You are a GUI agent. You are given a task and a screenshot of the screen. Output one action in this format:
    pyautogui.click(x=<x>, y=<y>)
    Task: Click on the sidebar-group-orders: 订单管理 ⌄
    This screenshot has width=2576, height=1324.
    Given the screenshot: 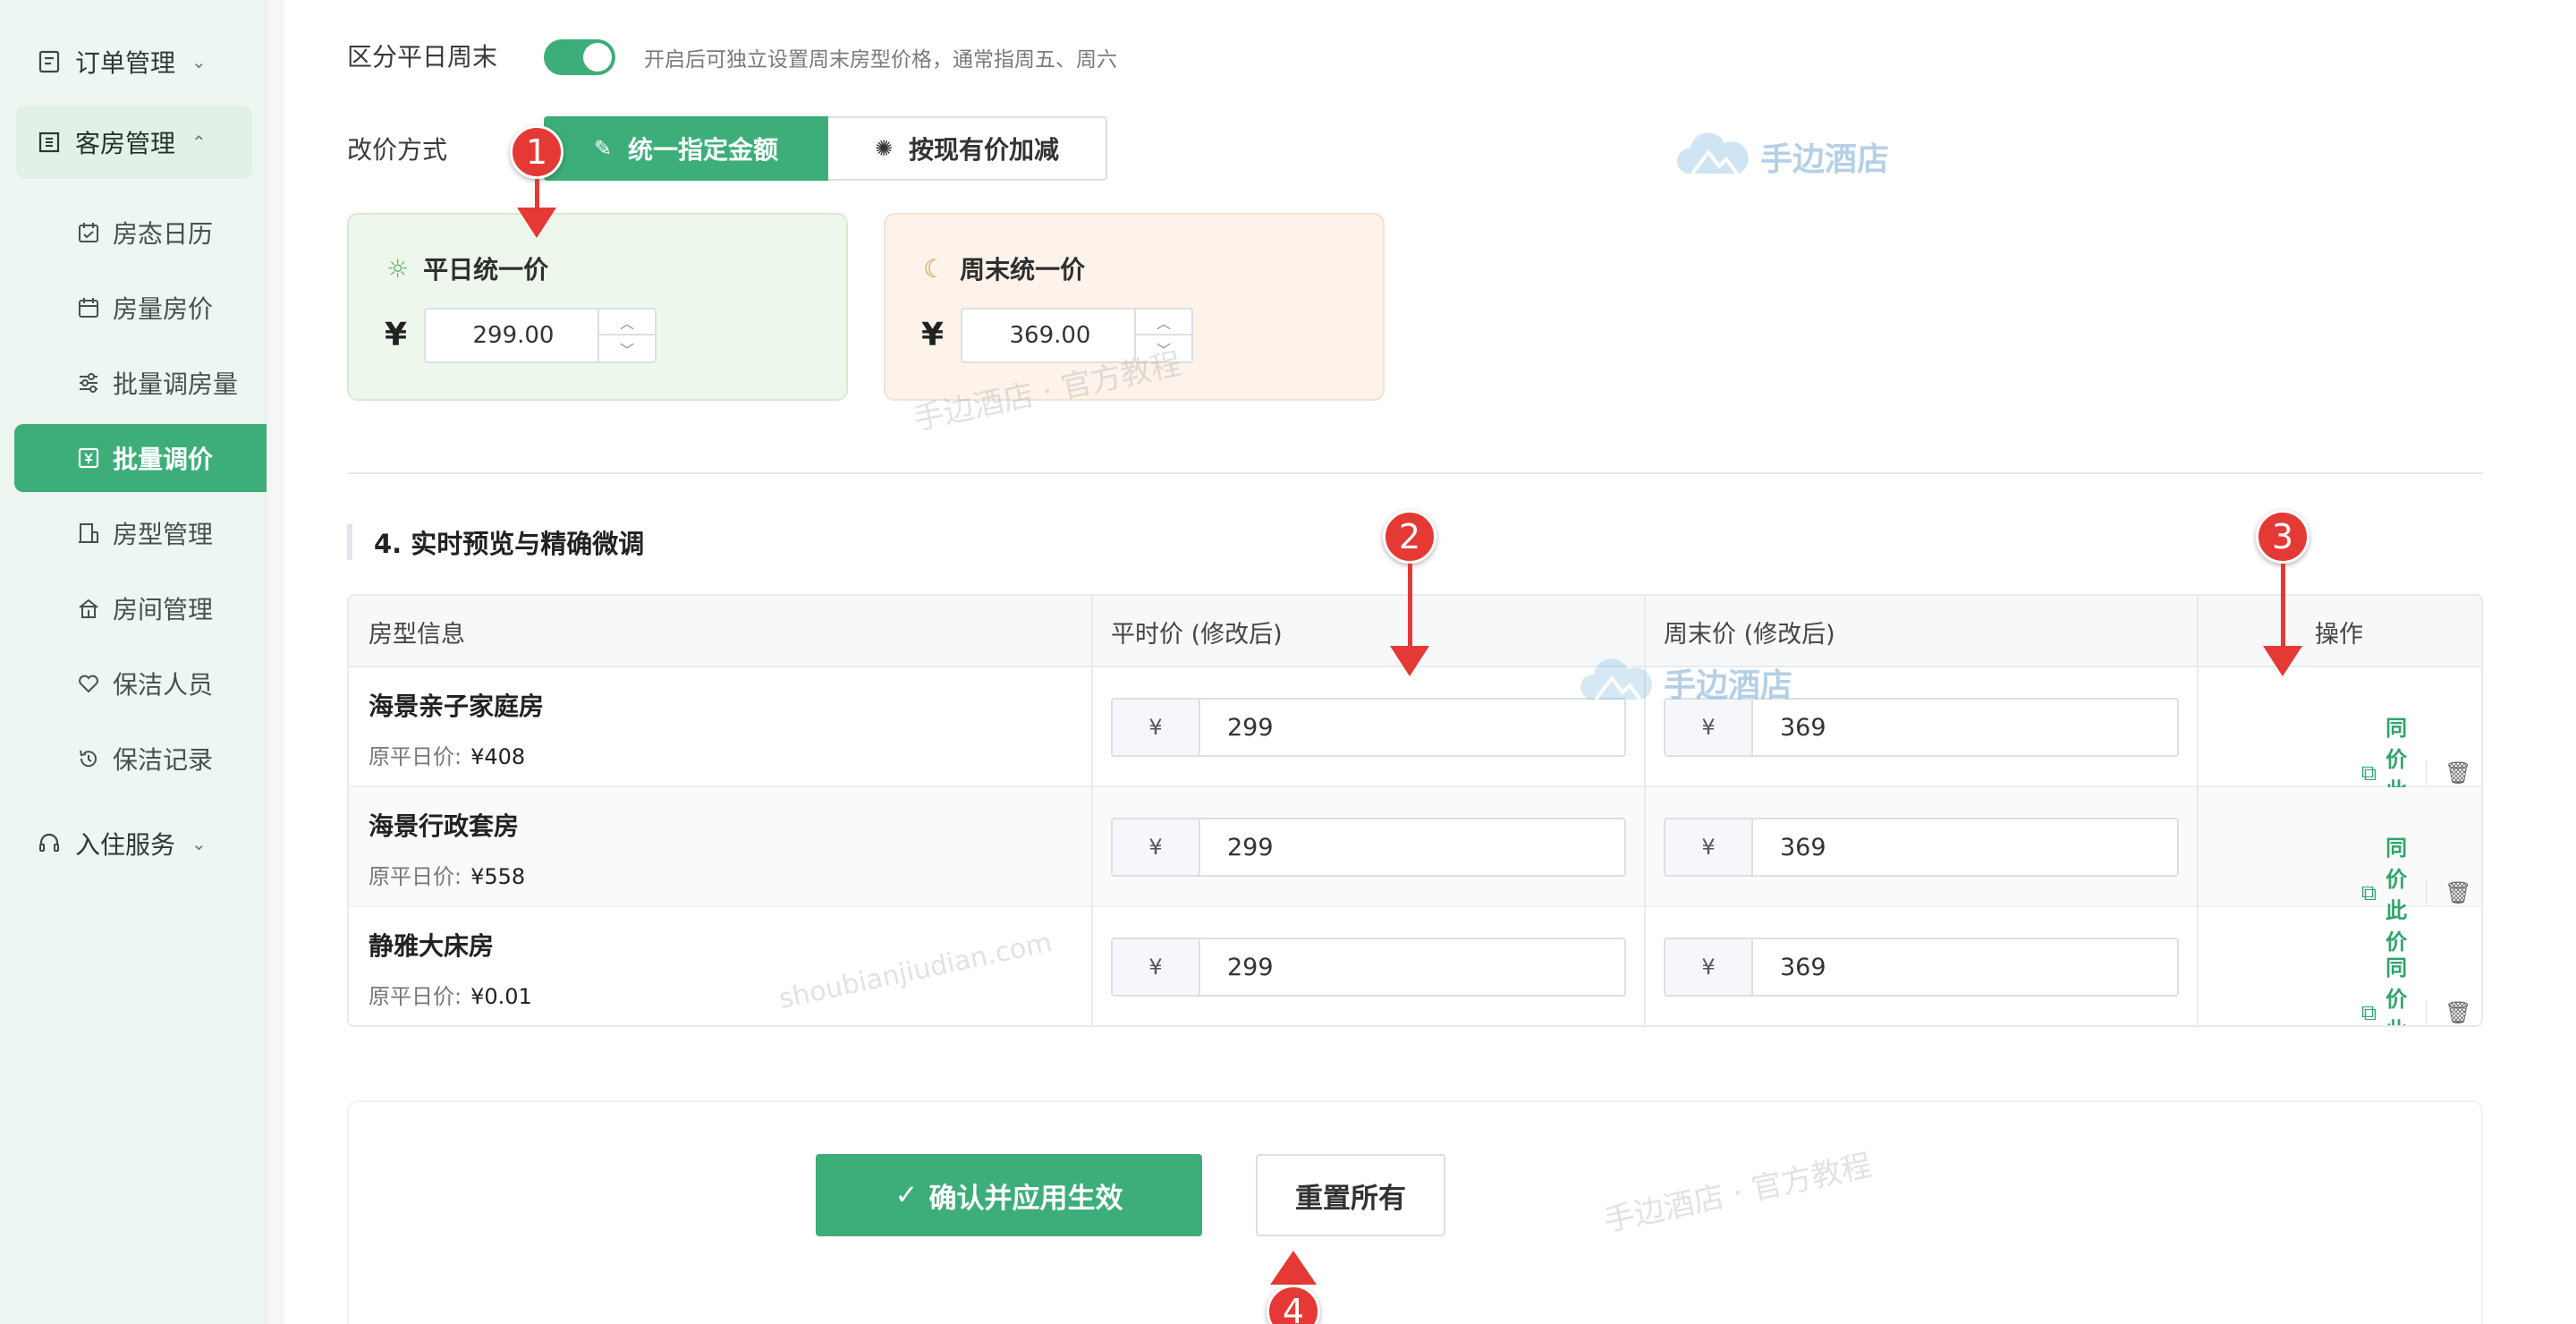 What is the action you would take?
    pyautogui.click(x=134, y=62)
    